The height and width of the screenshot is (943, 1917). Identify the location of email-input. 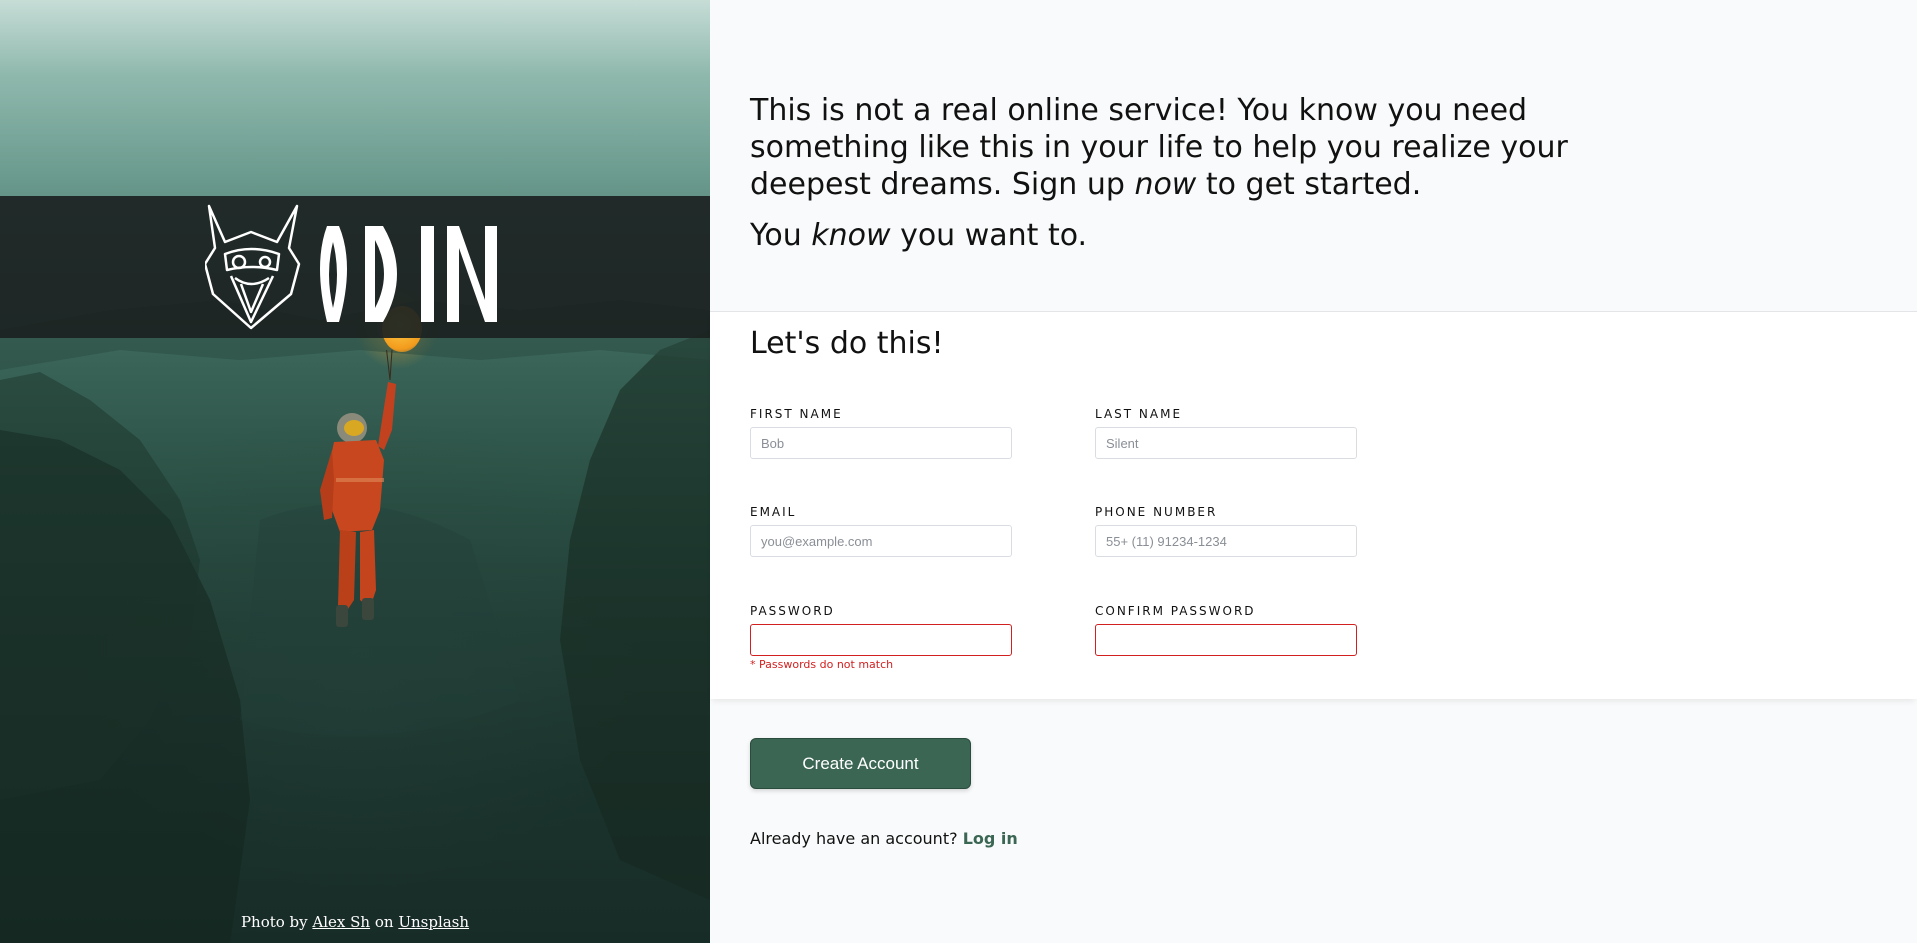
(881, 541).